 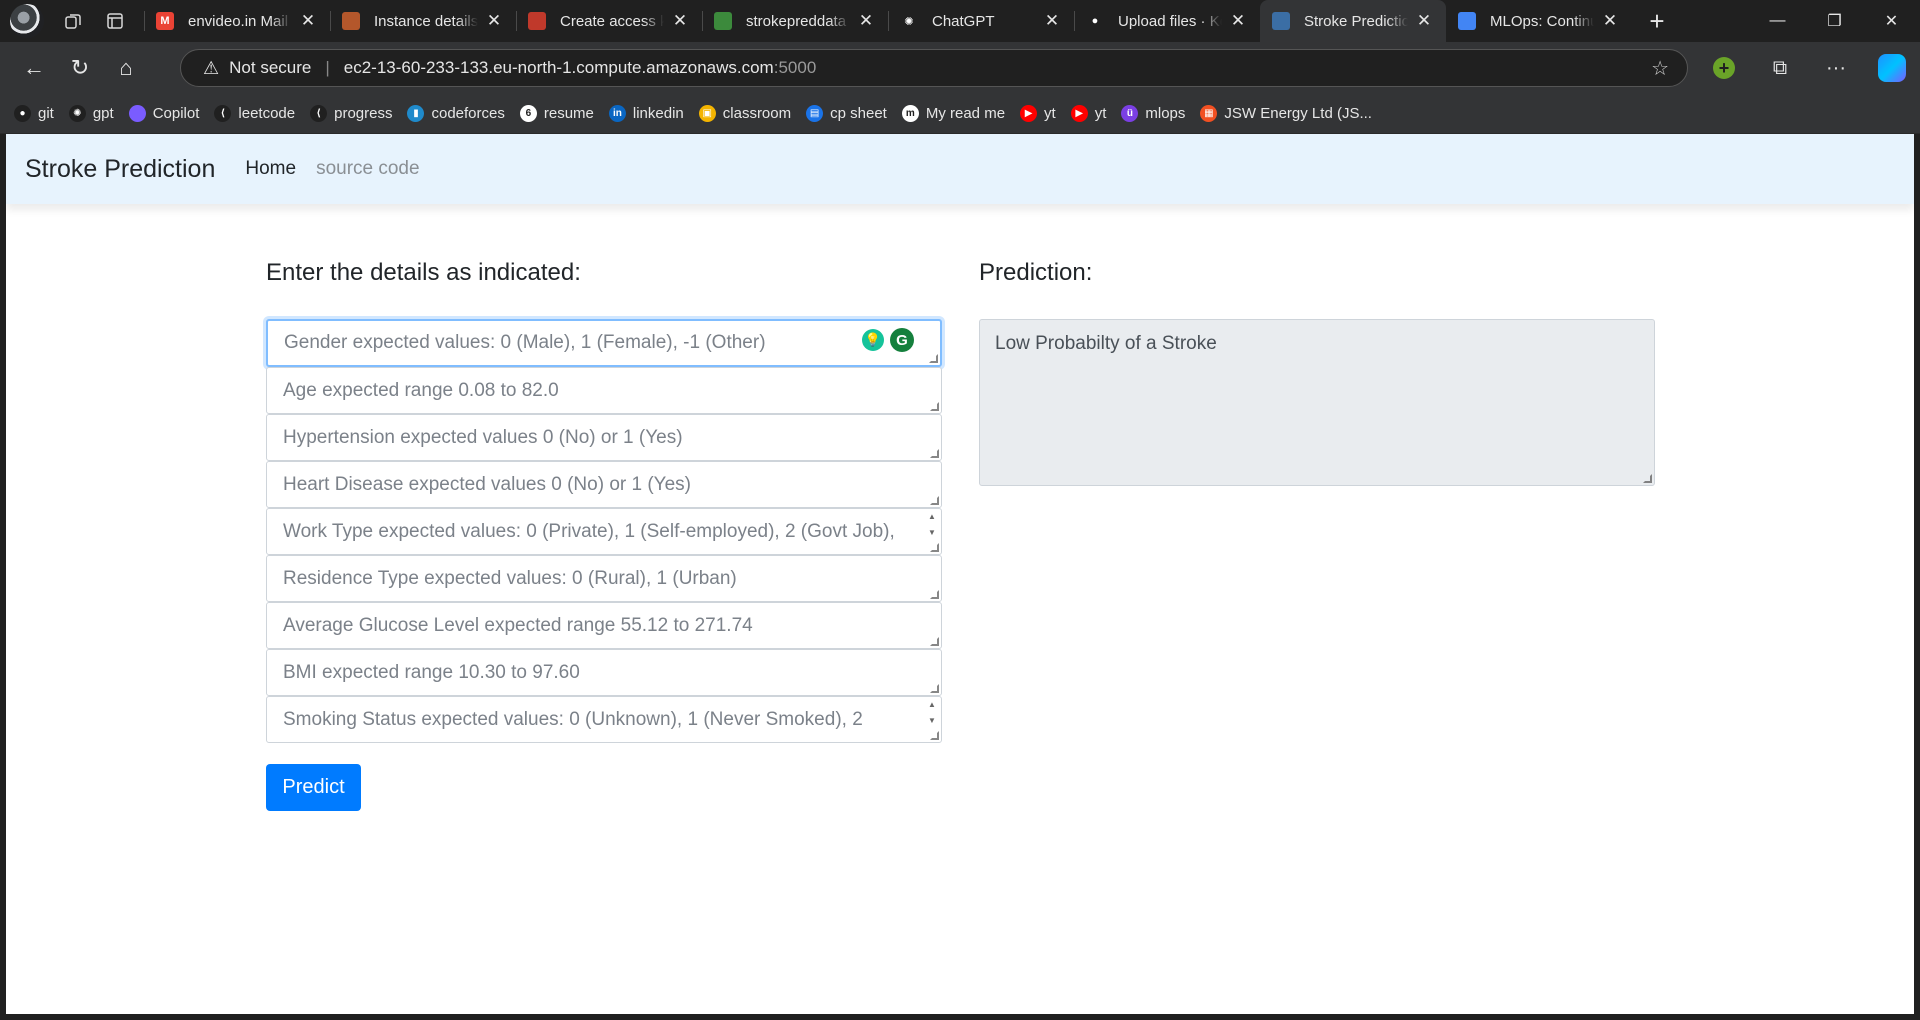 What do you see at coordinates (27, 21) in the screenshot?
I see `profile-avatar` at bounding box center [27, 21].